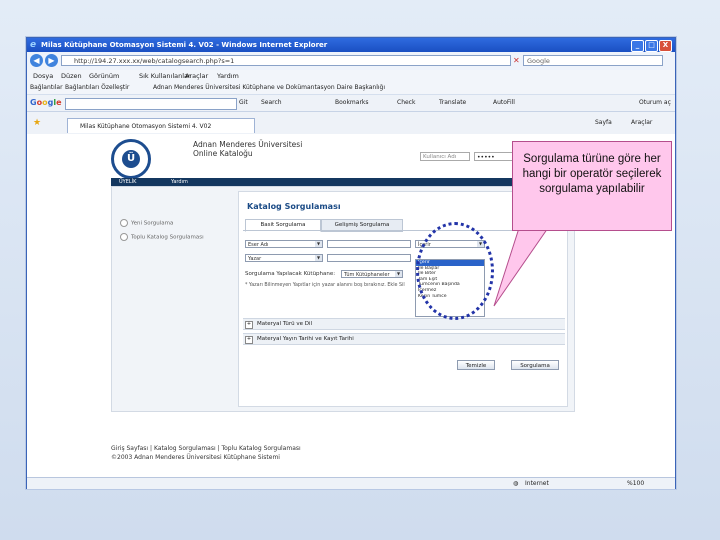 The image size is (720, 540). I want to click on security-zone: Internet, so click(537, 483).